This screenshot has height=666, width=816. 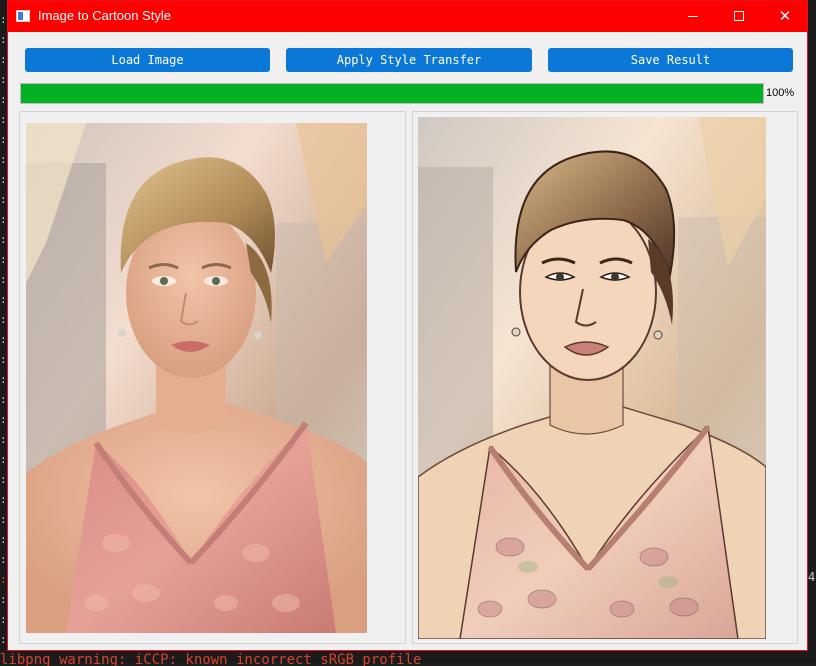 What do you see at coordinates (147, 60) in the screenshot?
I see `load-image-button: Load Image` at bounding box center [147, 60].